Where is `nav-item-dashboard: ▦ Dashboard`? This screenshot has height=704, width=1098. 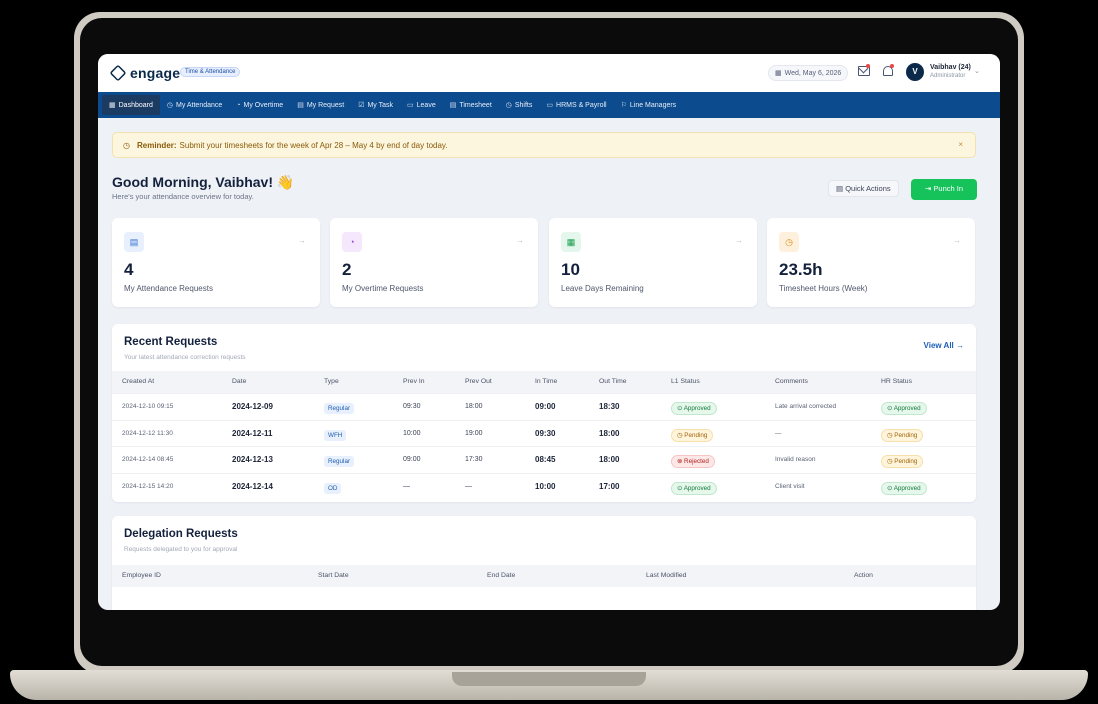
nav-item-dashboard: ▦ Dashboard is located at coordinates (131, 105).